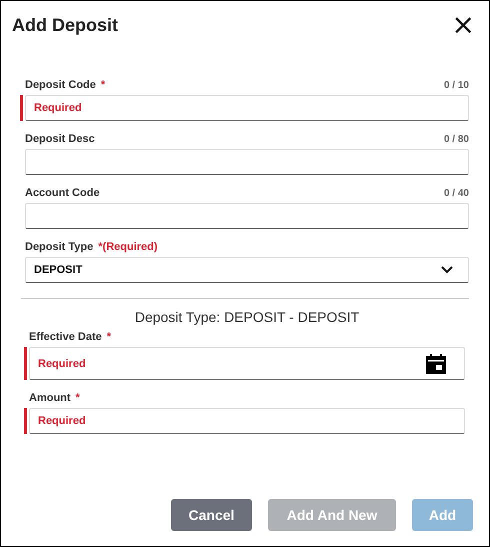 The height and width of the screenshot is (547, 490). Describe the element at coordinates (65, 337) in the screenshot. I see `field-label: Effective Date` at that location.